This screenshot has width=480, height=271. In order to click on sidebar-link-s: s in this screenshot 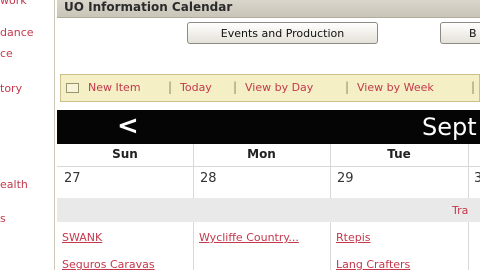, I will do `click(3, 218)`.